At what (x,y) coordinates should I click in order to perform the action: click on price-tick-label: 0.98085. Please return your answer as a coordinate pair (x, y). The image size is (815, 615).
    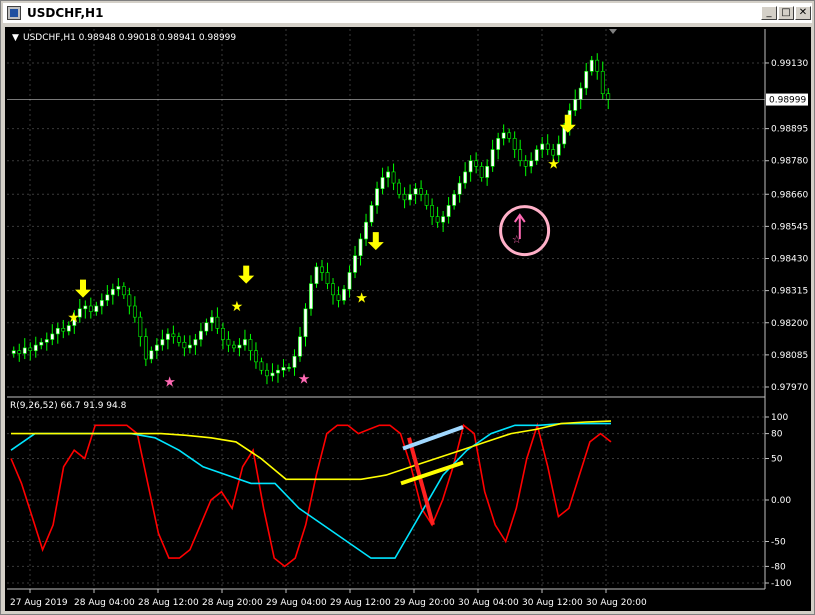
    Looking at the image, I should click on (789, 356).